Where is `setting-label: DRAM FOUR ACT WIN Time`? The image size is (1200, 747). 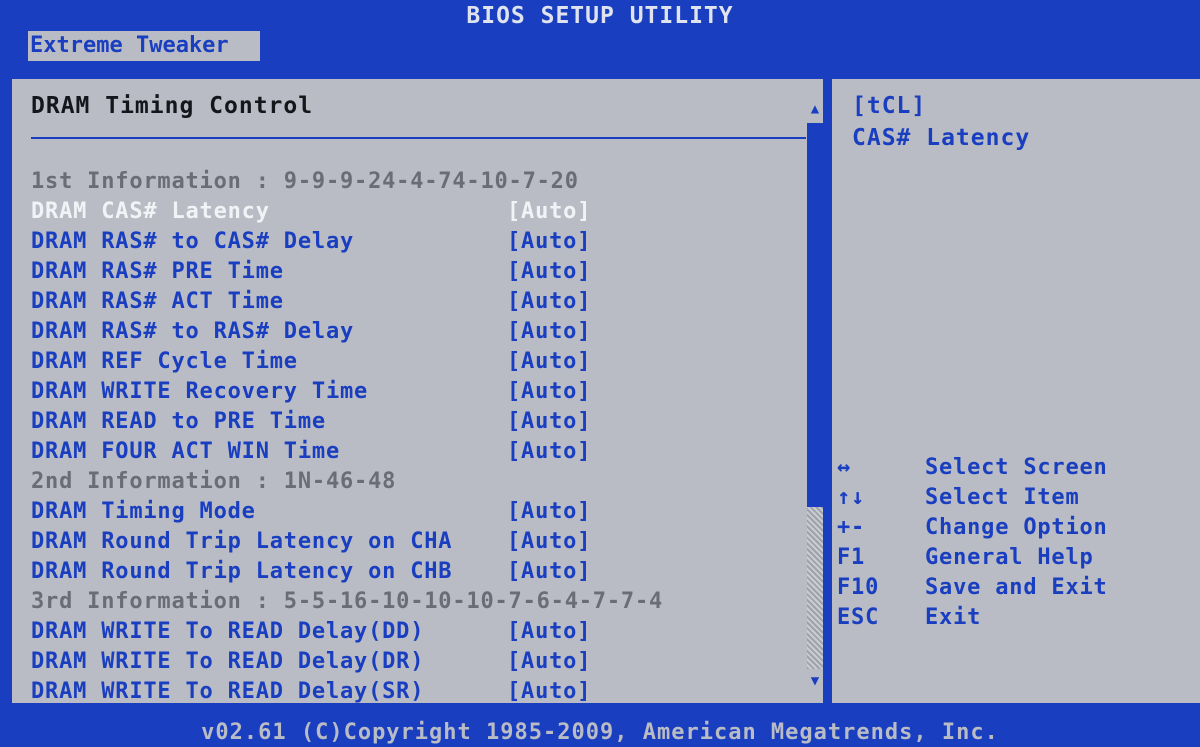
setting-label: DRAM FOUR ACT WIN Time is located at coordinates (185, 451).